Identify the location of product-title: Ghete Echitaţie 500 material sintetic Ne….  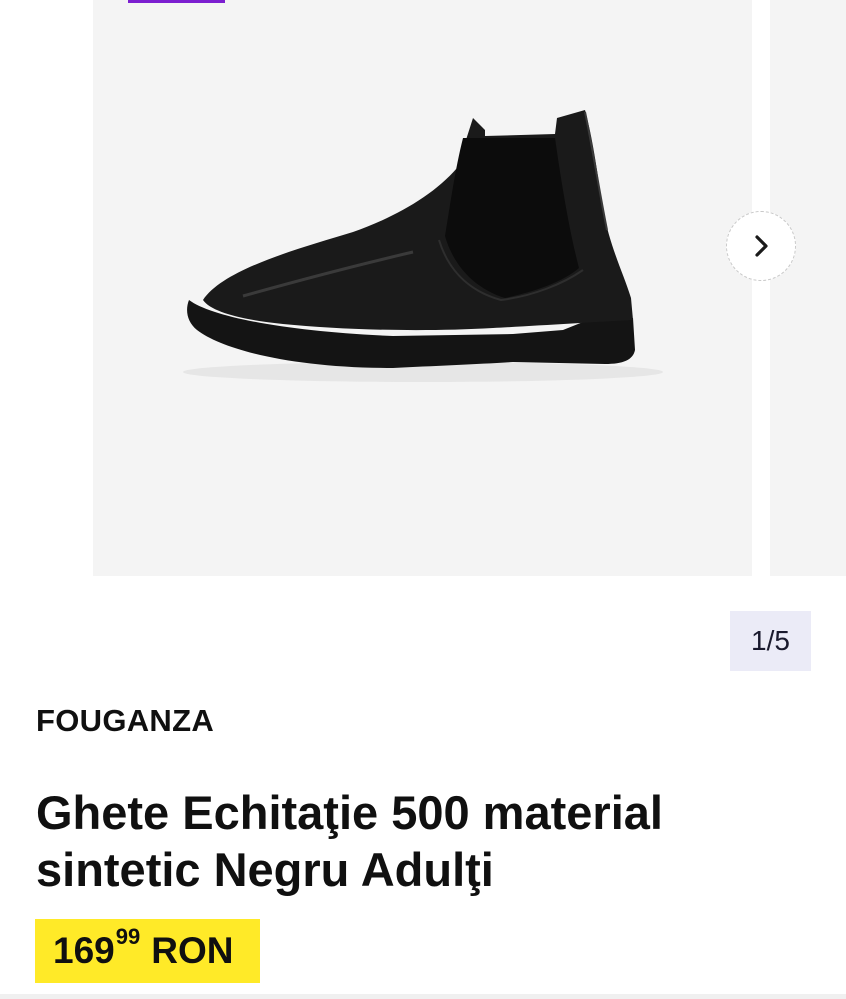
(349, 841).